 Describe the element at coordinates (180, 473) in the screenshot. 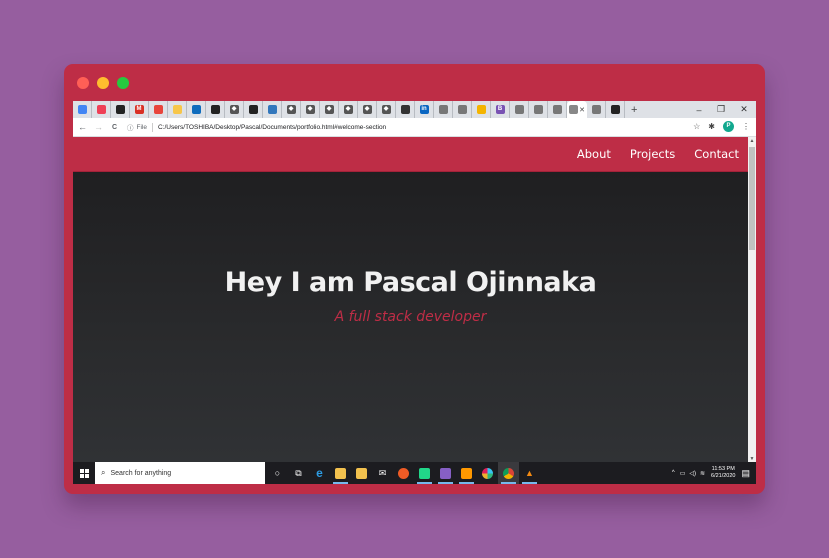

I see `taskbar-search-box: ⌕ Search for anything` at that location.